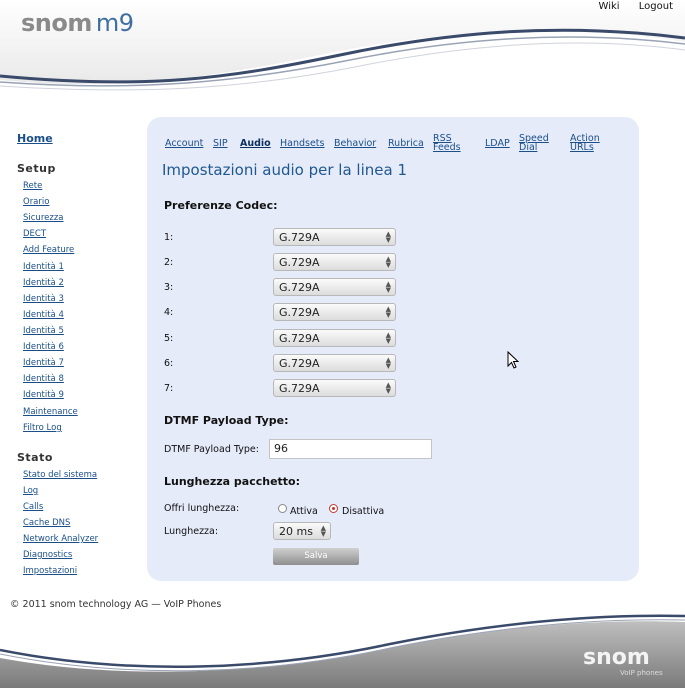 This screenshot has height=688, width=685. I want to click on codec-select-4: G.729A ▲ ▼, so click(334, 312).